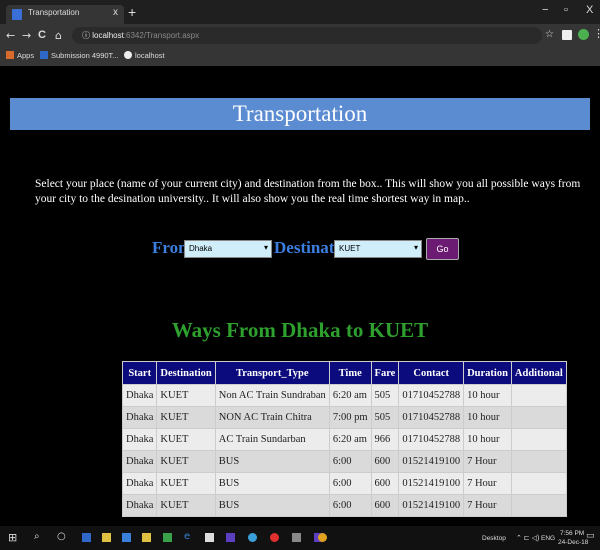 The width and height of the screenshot is (600, 550). Describe the element at coordinates (61, 536) in the screenshot. I see `task-view-icon: ○` at that location.